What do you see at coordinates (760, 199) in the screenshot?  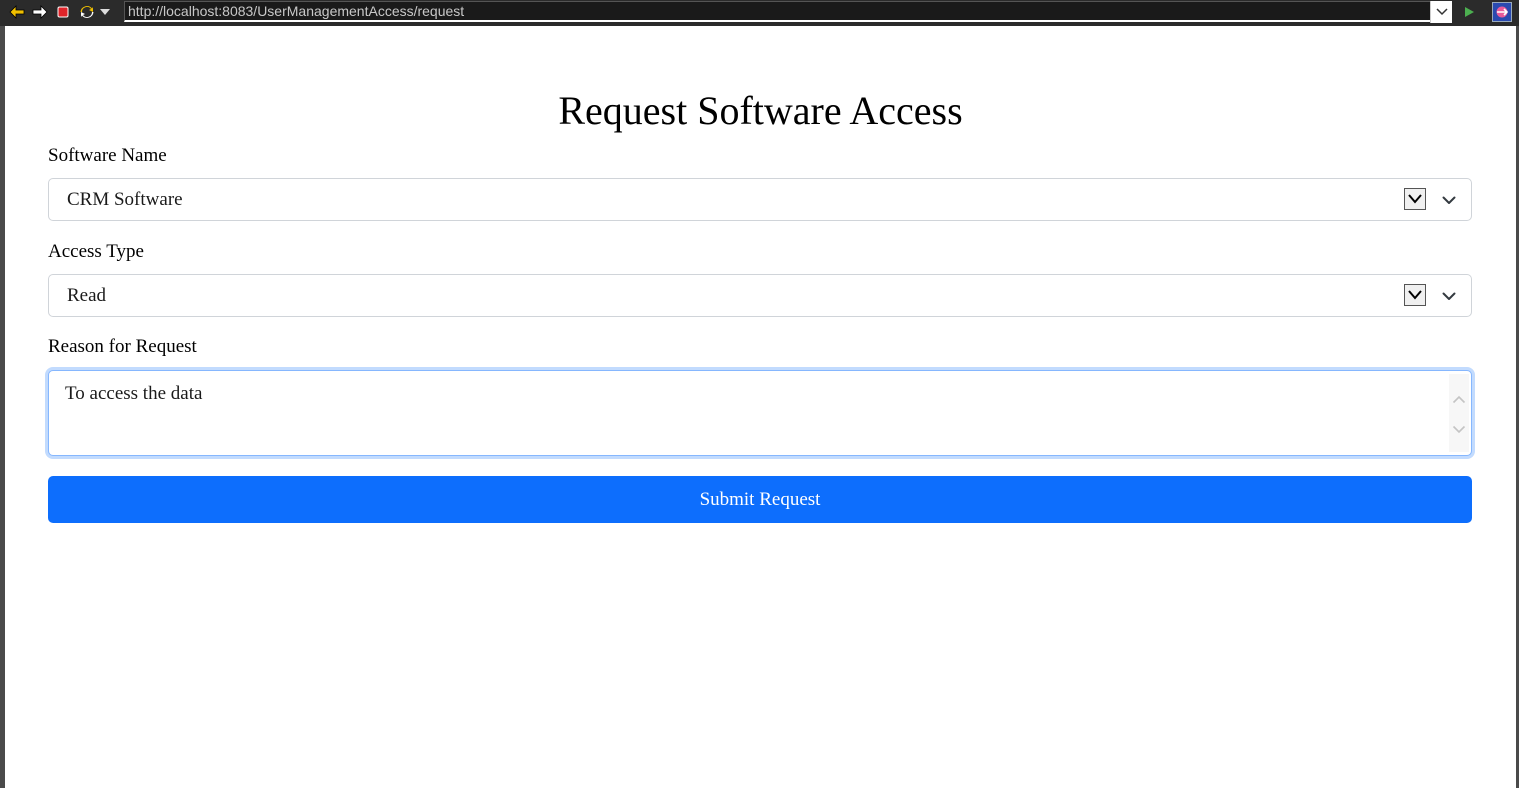 I see `software-name-select: CRM Software` at bounding box center [760, 199].